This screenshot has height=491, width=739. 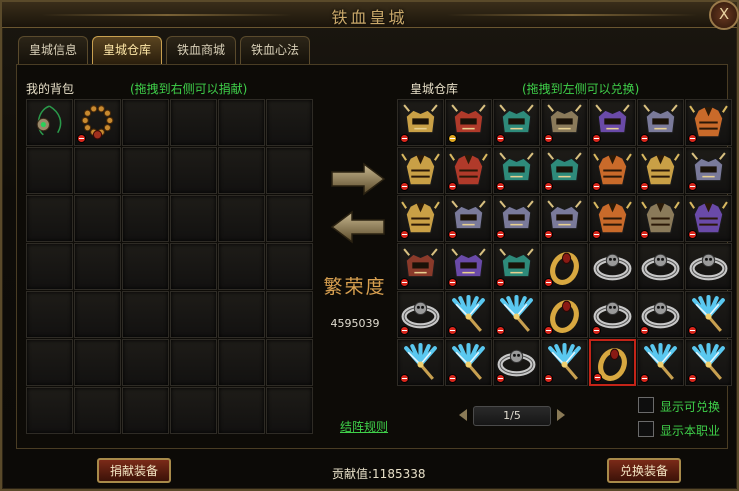 What do you see at coordinates (134, 470) in the screenshot?
I see `donate-equipment-button: 捐献装备` at bounding box center [134, 470].